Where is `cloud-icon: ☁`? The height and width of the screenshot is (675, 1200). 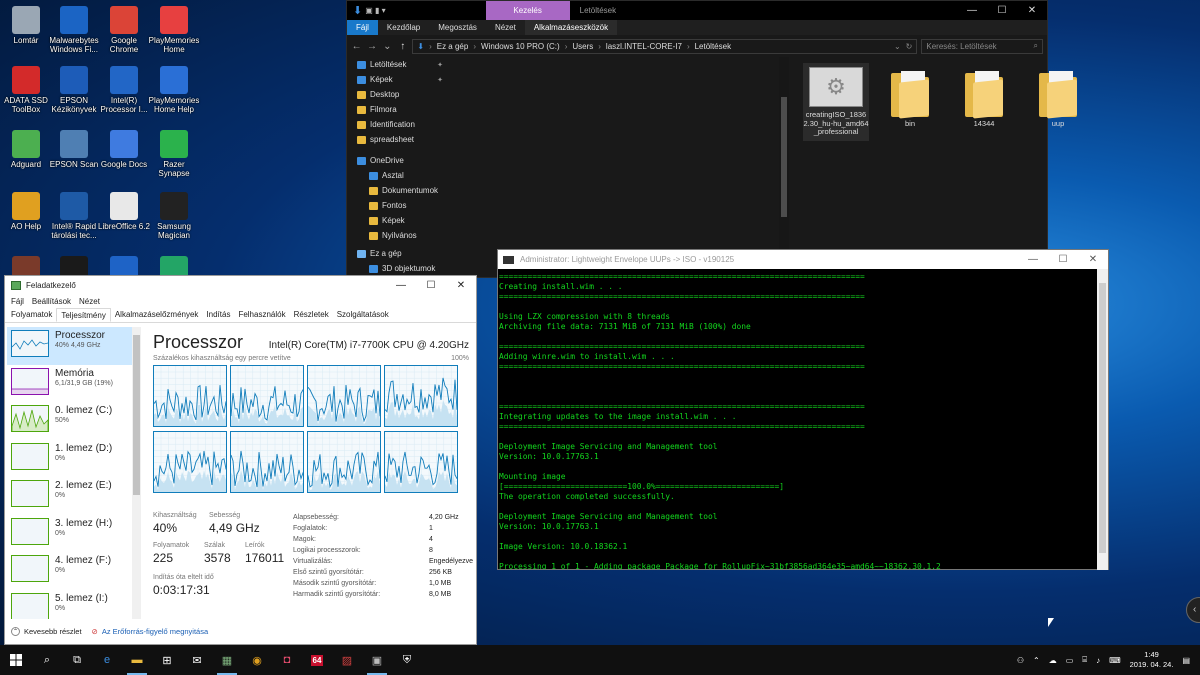 cloud-icon: ☁ is located at coordinates (1053, 660).